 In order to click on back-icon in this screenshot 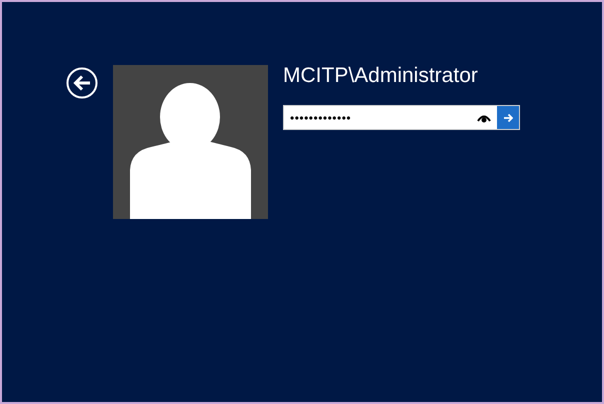, I will do `click(82, 83)`.